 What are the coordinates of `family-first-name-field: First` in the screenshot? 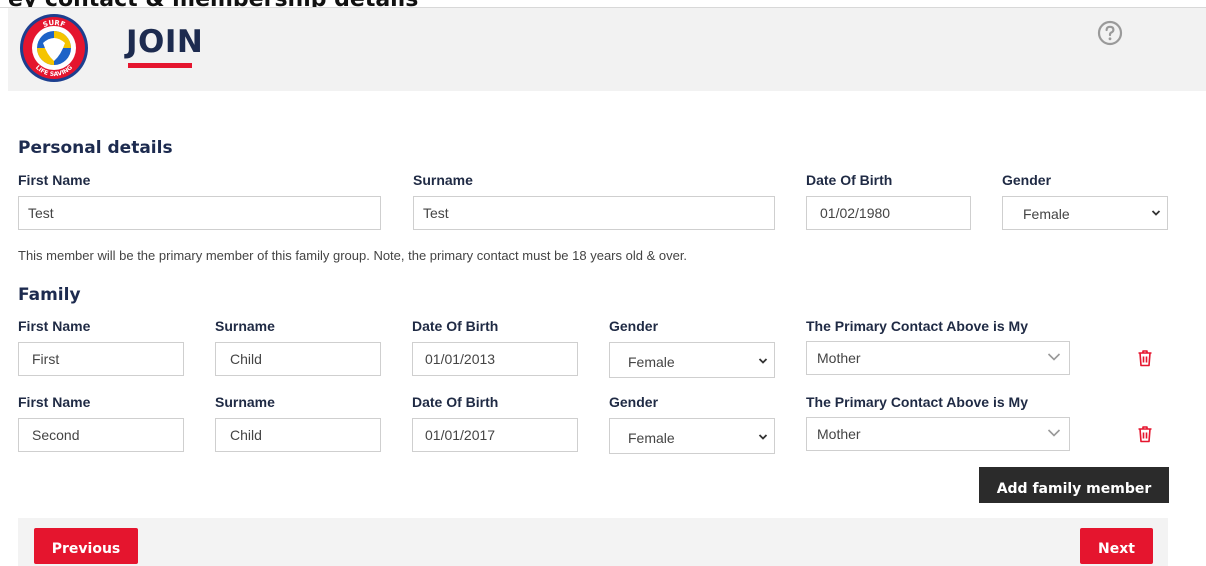 It's located at (101, 359).